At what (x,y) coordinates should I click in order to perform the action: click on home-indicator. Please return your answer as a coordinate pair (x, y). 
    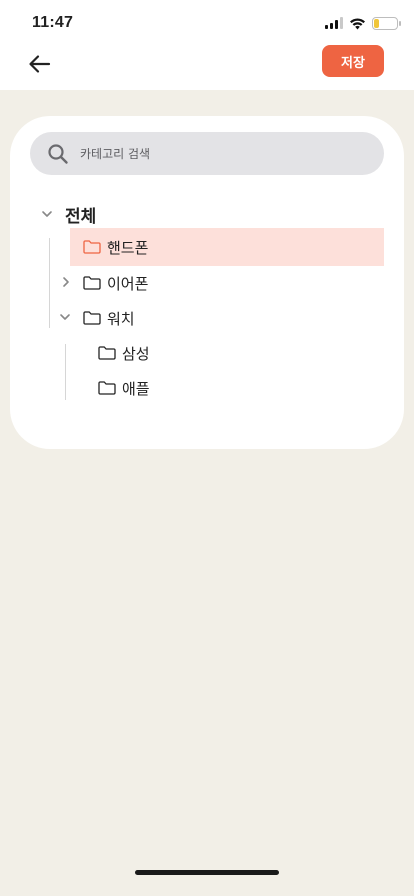
    Looking at the image, I should click on (207, 872).